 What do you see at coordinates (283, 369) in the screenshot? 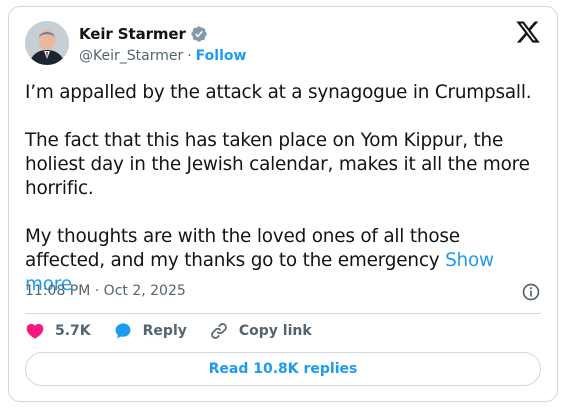
I see `read-replies-button: Read 10.8K replies` at bounding box center [283, 369].